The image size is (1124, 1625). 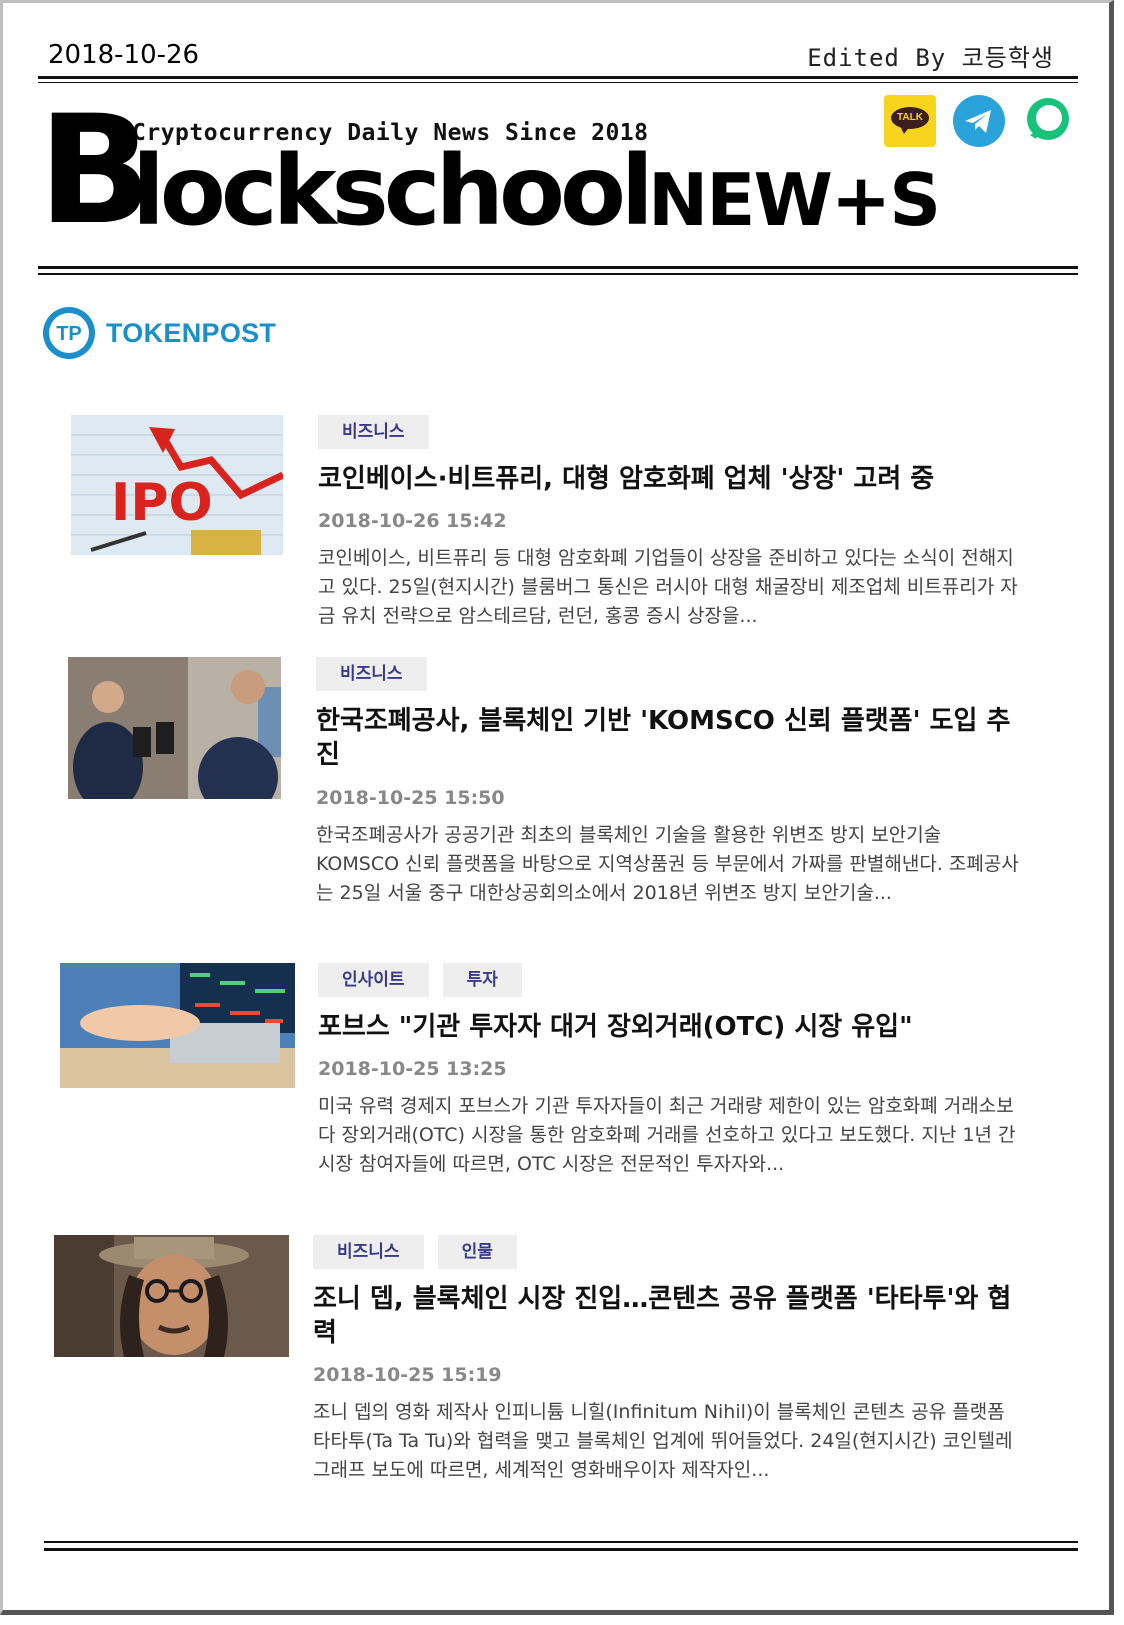 I want to click on svg-text: IPO, so click(x=162, y=503).